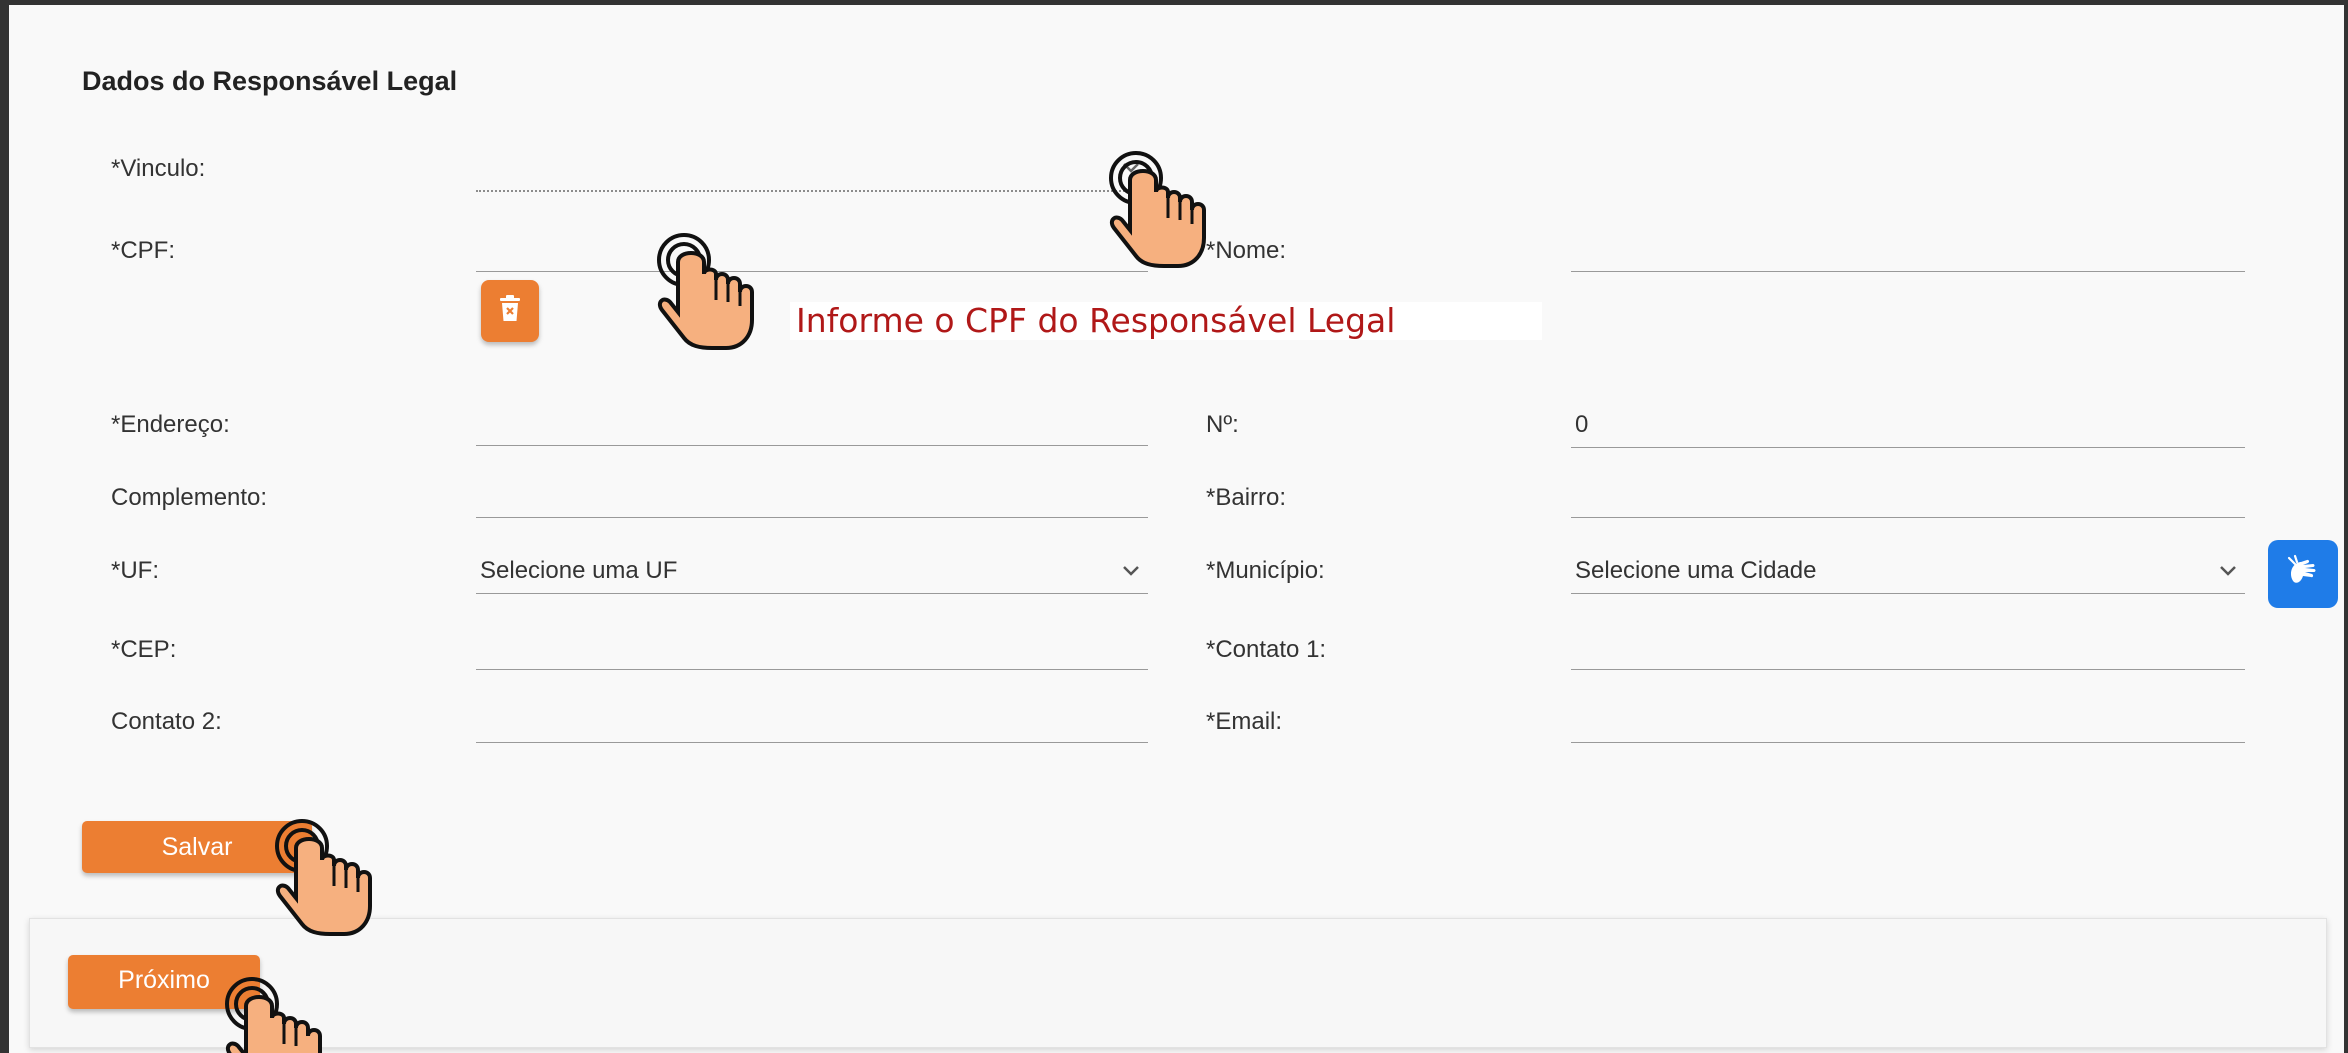 This screenshot has width=2348, height=1053. I want to click on delete-cpf-button, so click(510, 311).